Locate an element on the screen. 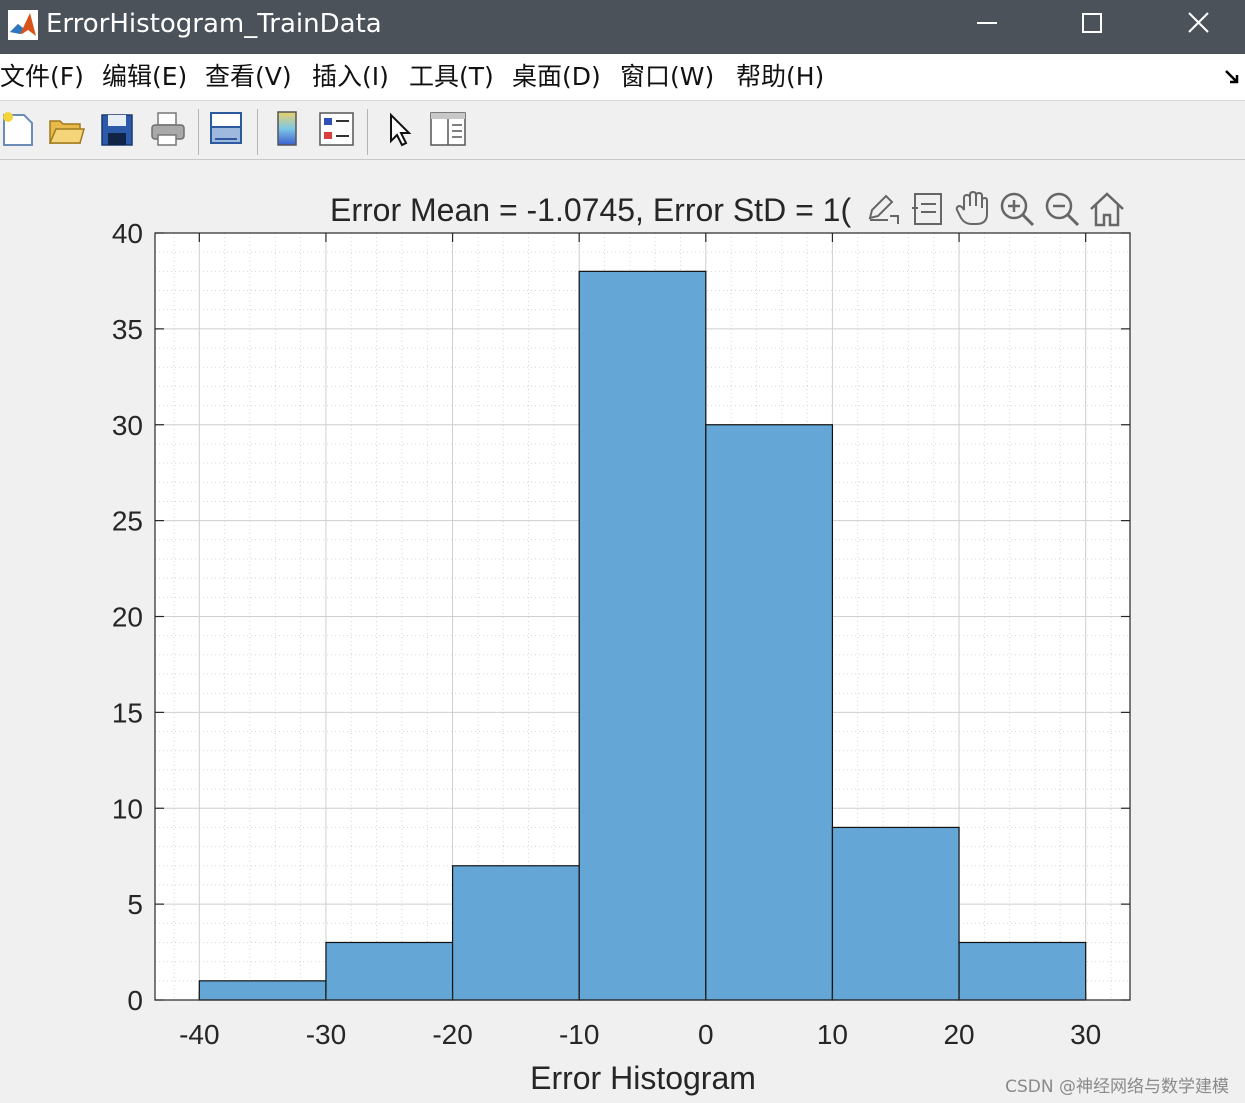 This screenshot has width=1245, height=1103. y-tick-label: 30 is located at coordinates (127, 425).